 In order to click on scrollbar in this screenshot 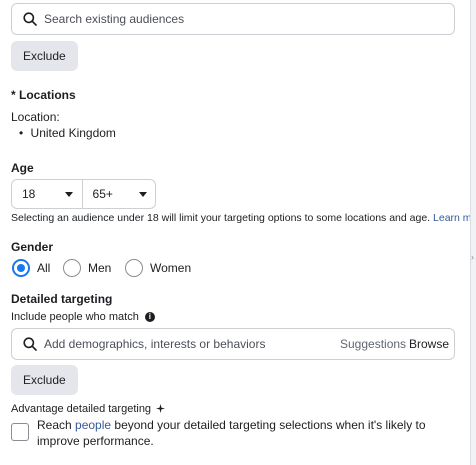, I will do `click(473, 232)`.